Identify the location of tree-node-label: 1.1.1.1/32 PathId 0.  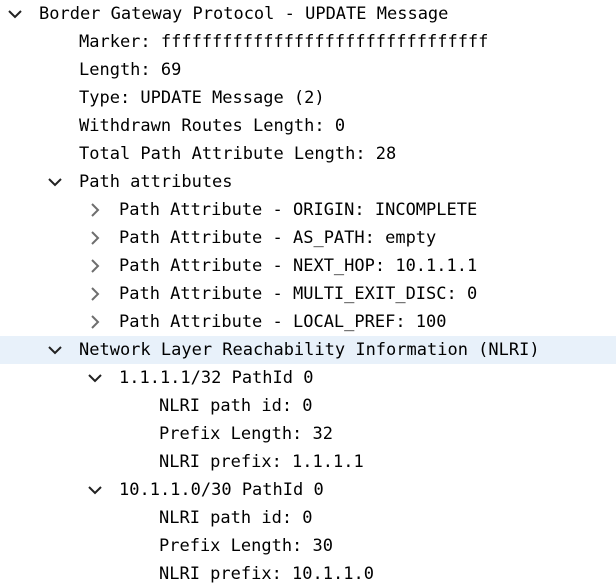
(216, 378).